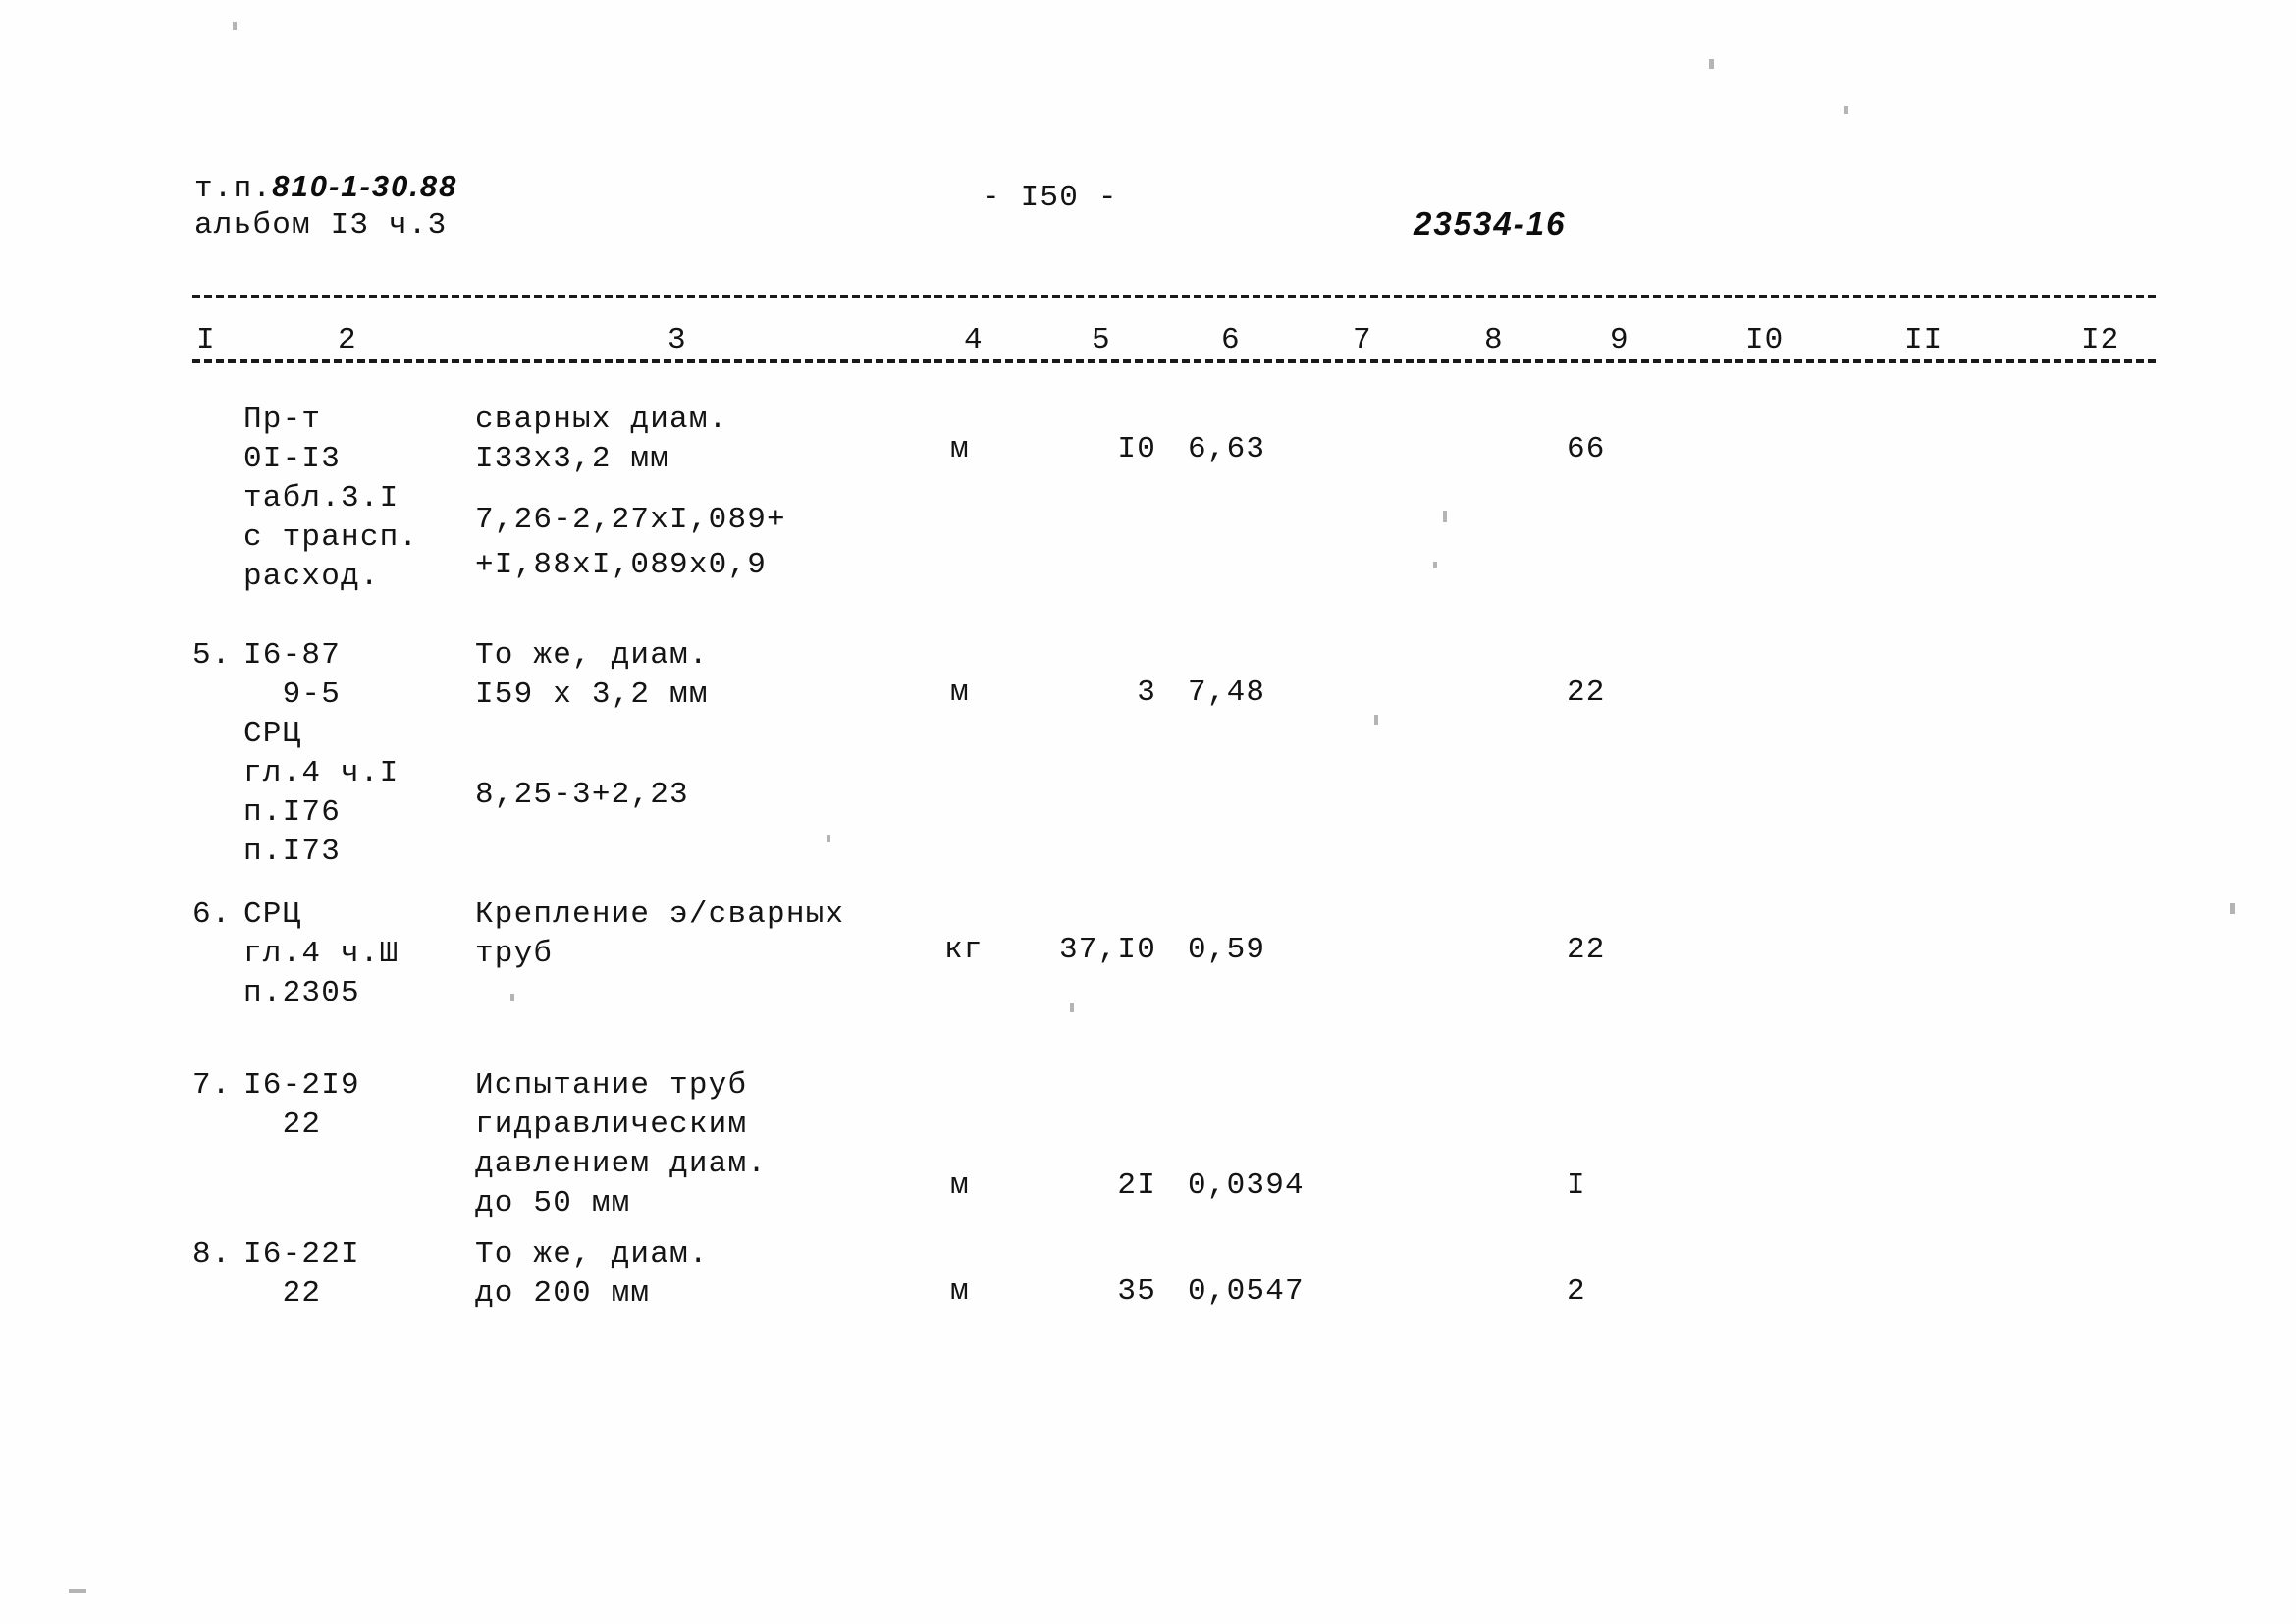 The height and width of the screenshot is (1624, 2296). Describe the element at coordinates (1577, 1291) in the screenshot. I see `row-total: 2` at that location.